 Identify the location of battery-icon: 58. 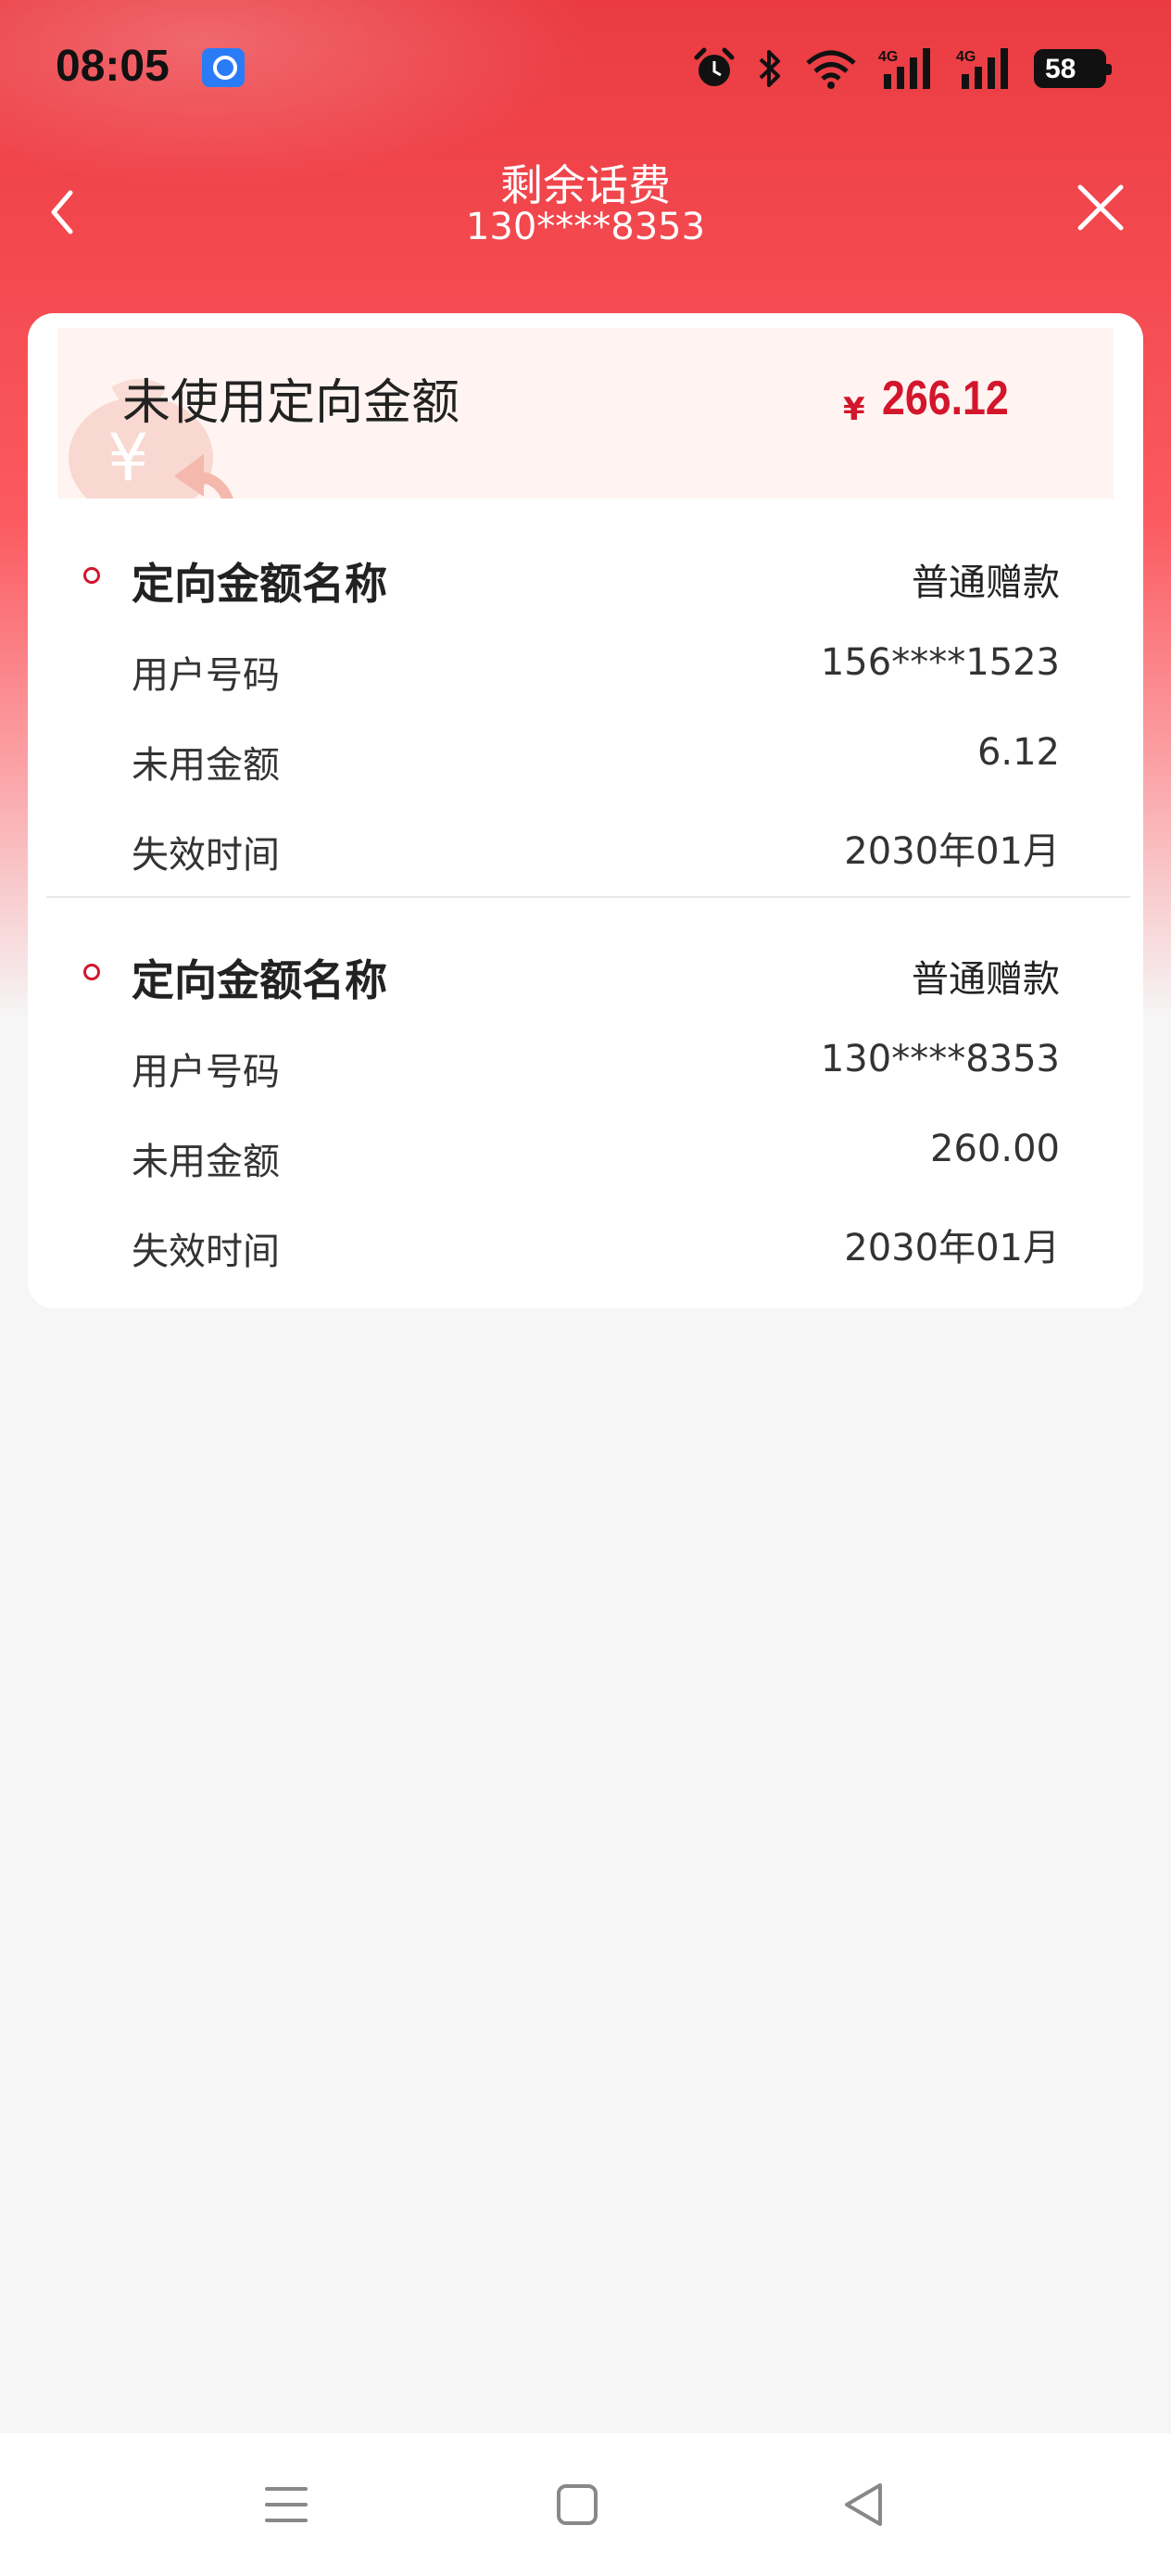
(1073, 68).